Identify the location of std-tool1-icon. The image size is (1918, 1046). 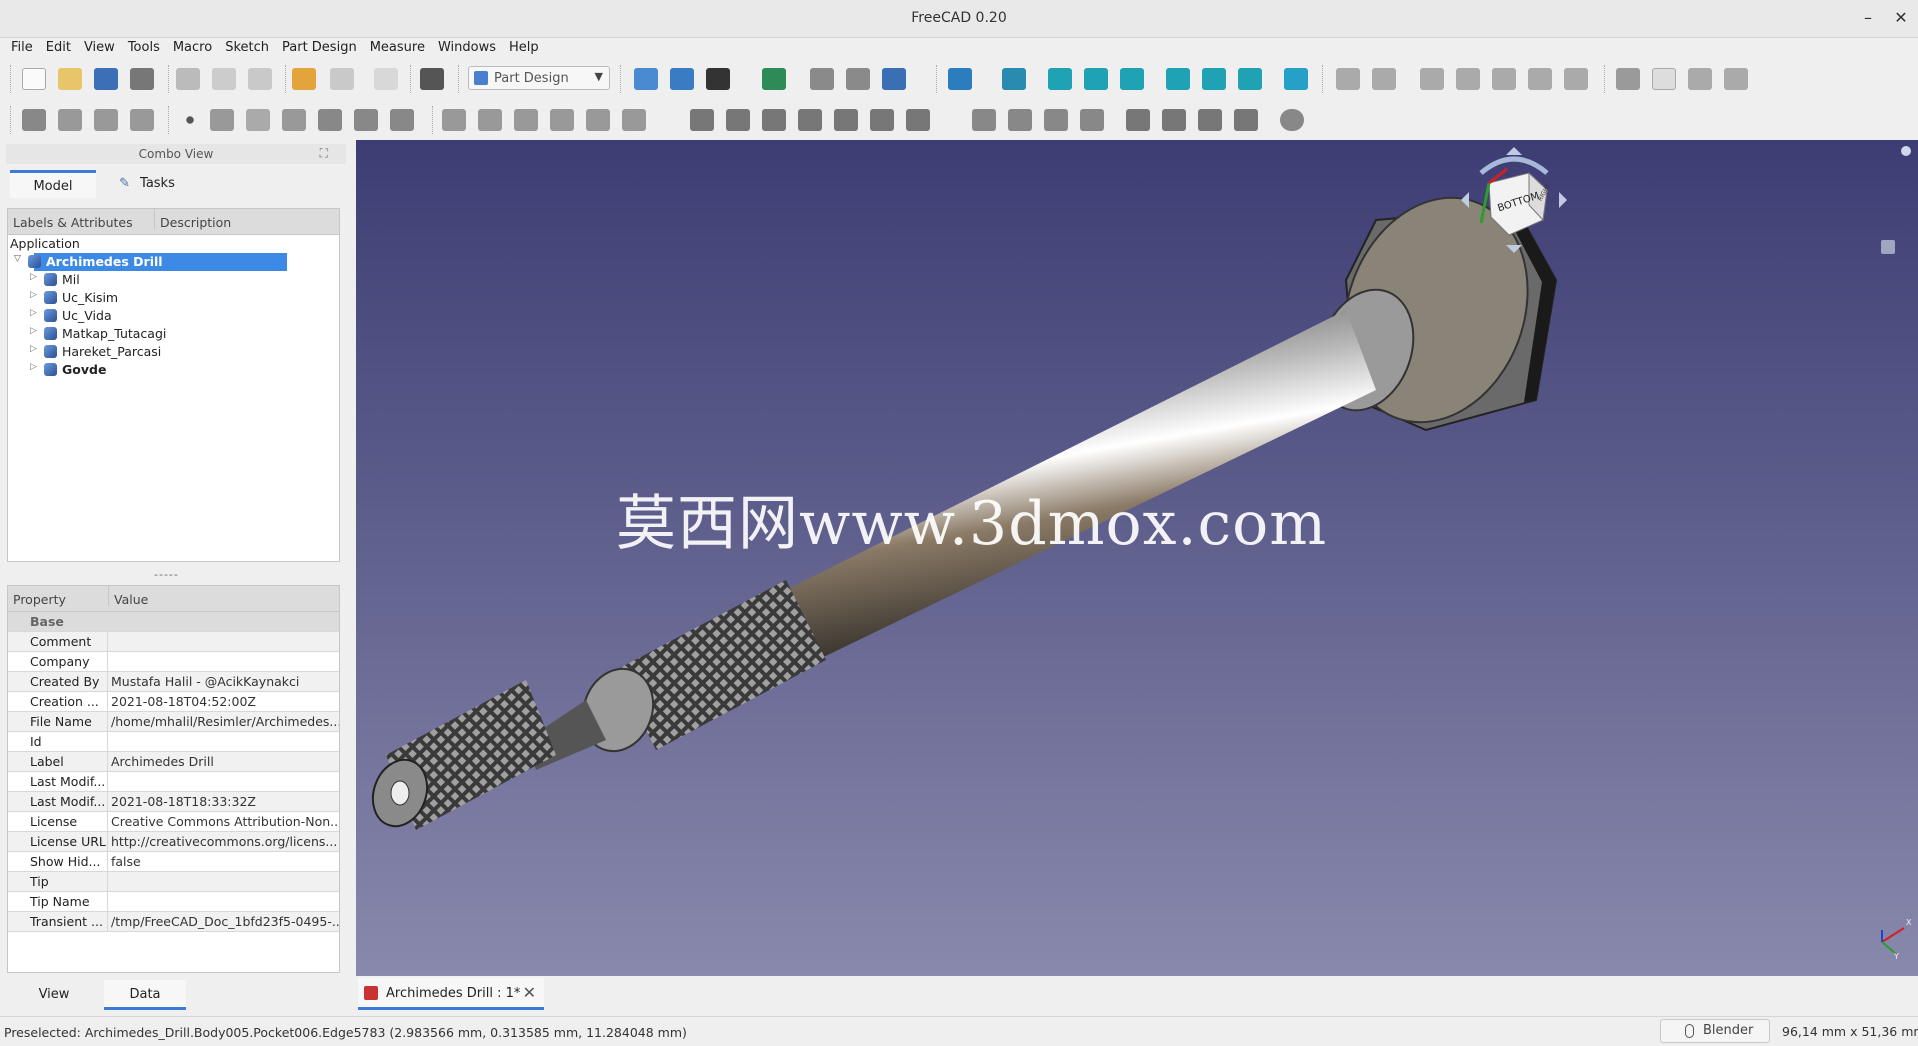
(1348, 79).